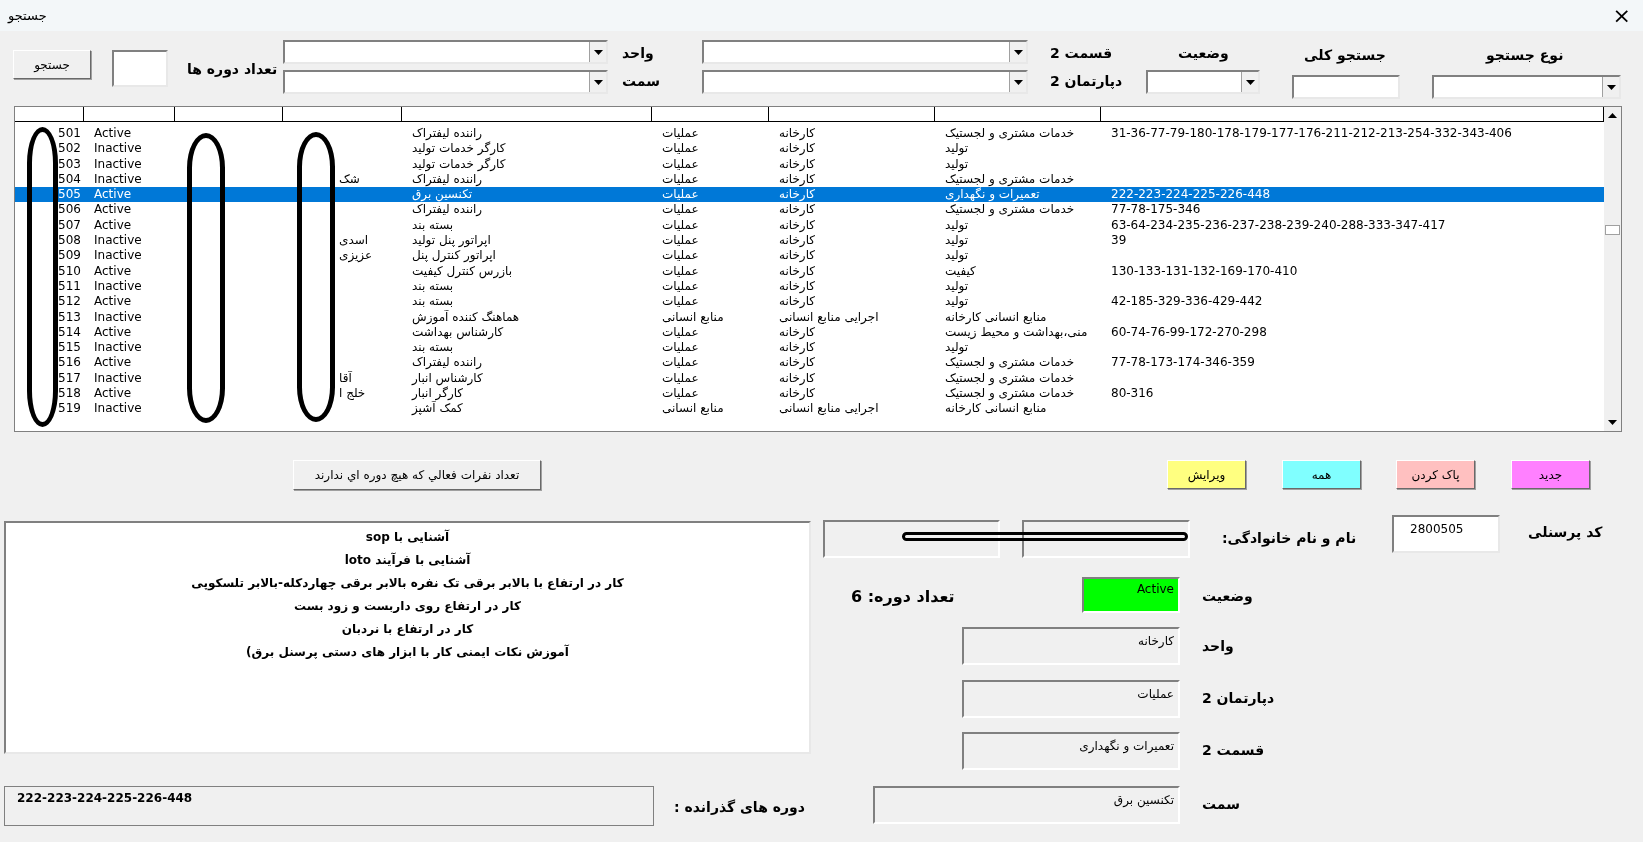 The image size is (1643, 842). Describe the element at coordinates (1525, 55) in the screenshot. I see `search-type-label: نوع جستجو` at that location.